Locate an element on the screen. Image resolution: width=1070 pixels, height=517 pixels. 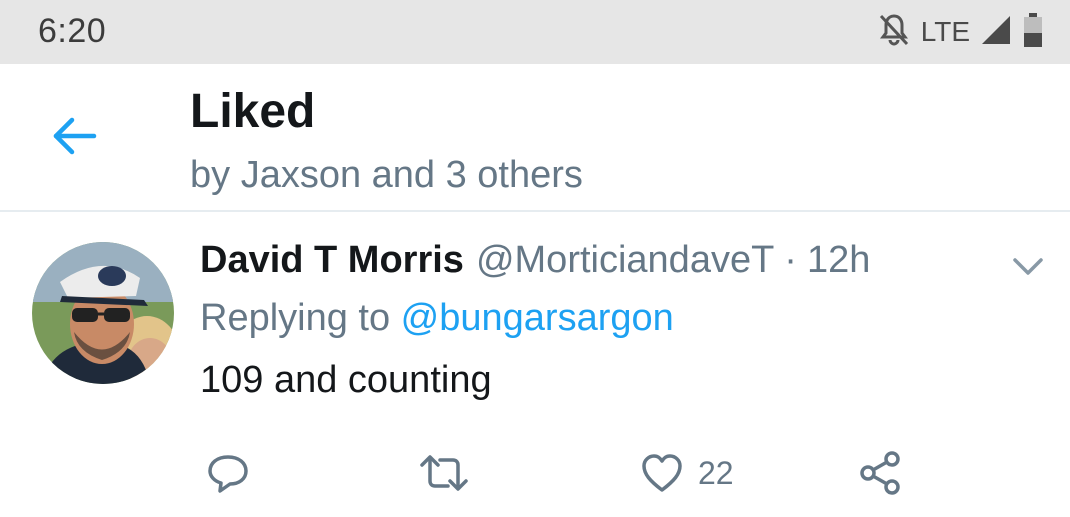
tweet-time: 12h is located at coordinates (838, 260).